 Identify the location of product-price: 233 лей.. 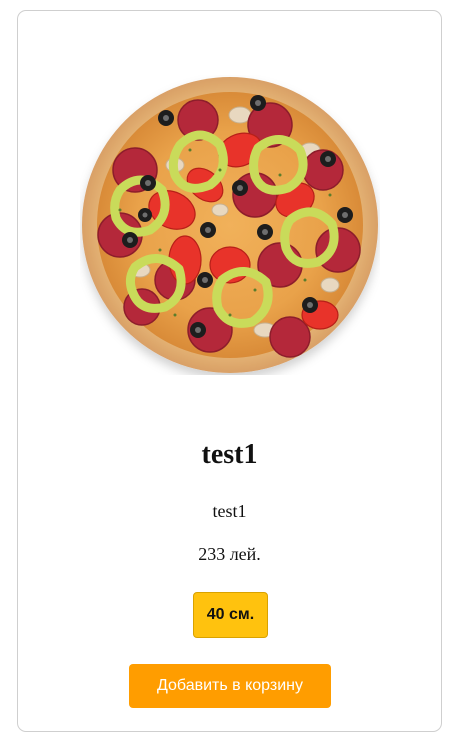
(229, 554).